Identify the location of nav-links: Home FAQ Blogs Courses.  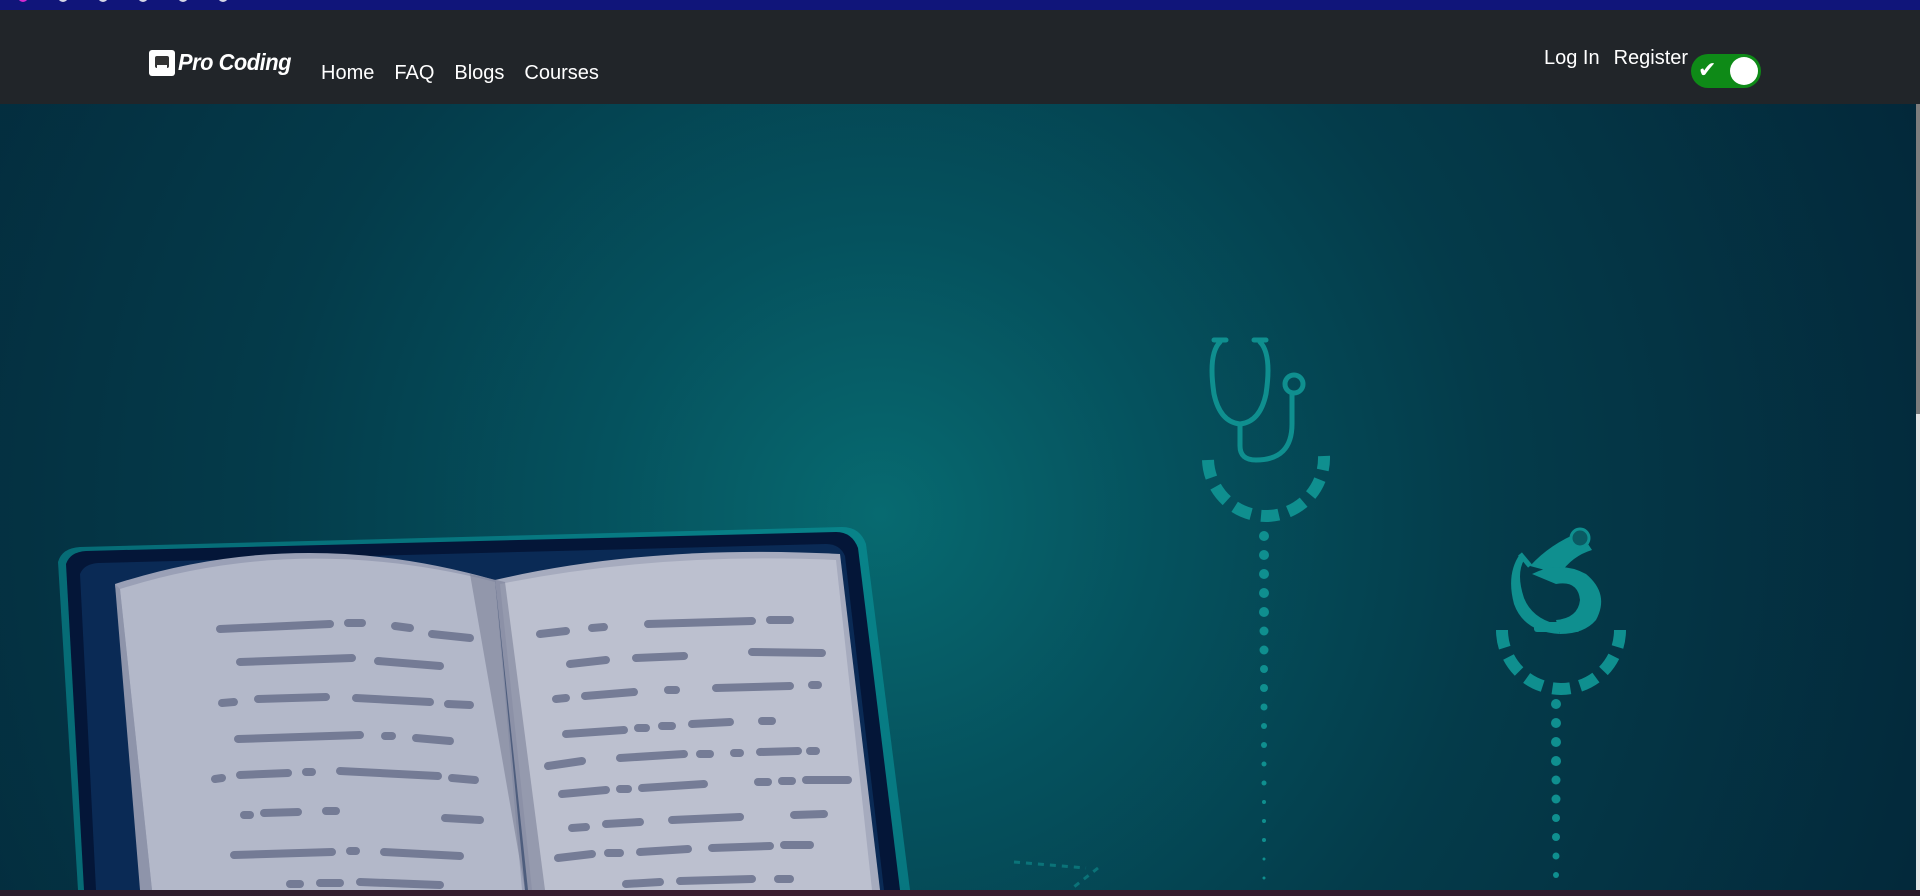
(460, 73).